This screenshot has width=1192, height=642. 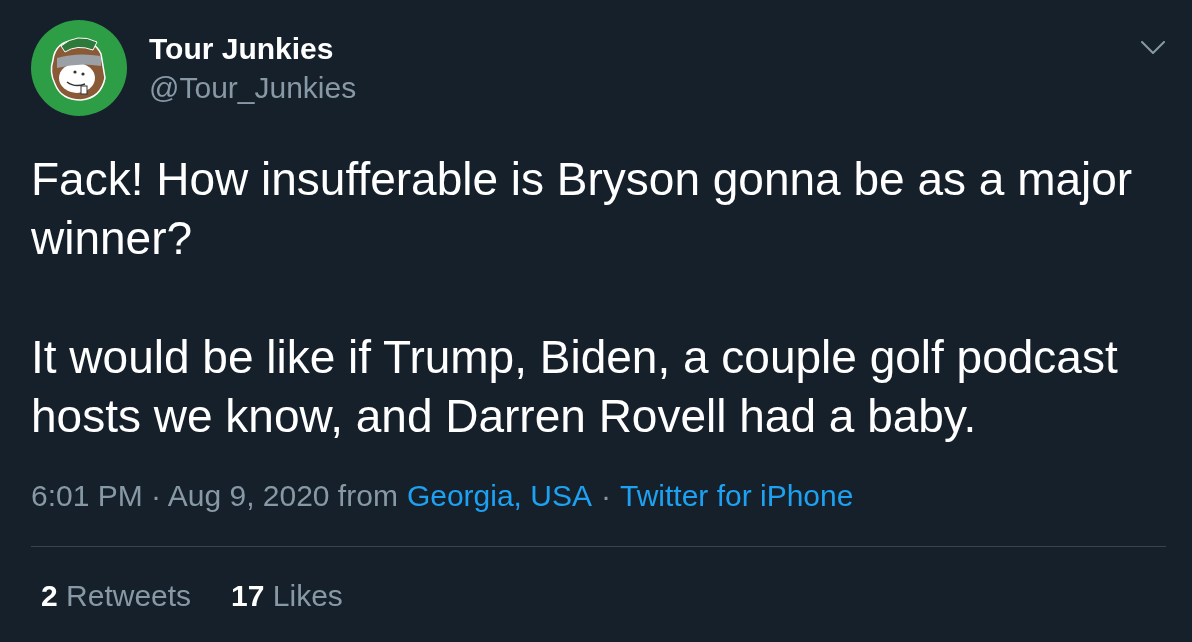 What do you see at coordinates (287, 596) in the screenshot?
I see `stat-link: 17 Likes` at bounding box center [287, 596].